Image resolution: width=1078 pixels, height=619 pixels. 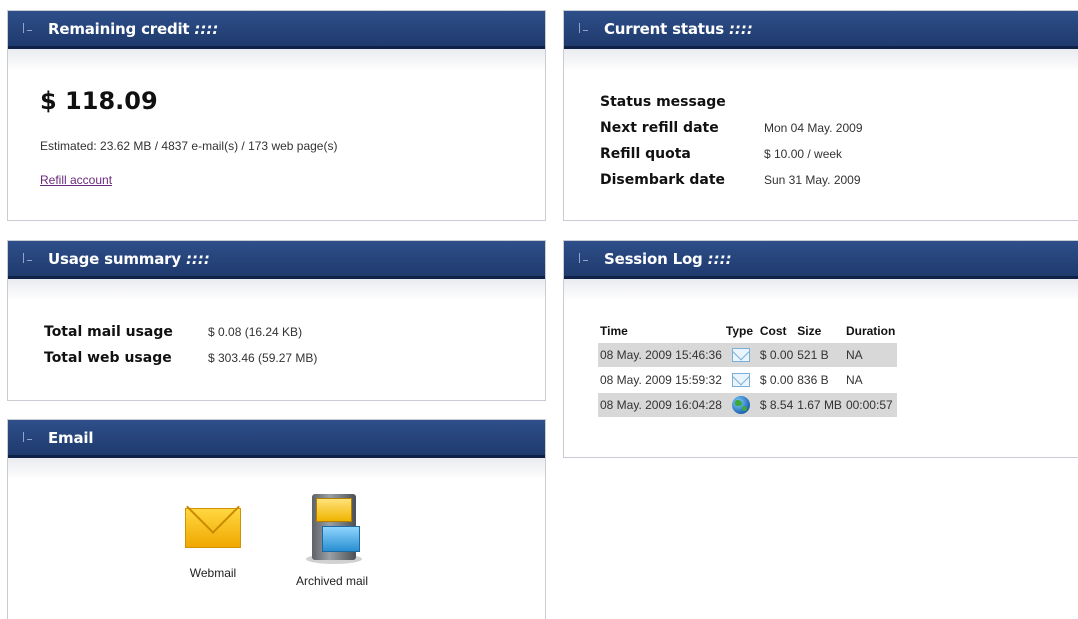 What do you see at coordinates (119, 28) in the screenshot?
I see `panel-title: Remaining credit` at bounding box center [119, 28].